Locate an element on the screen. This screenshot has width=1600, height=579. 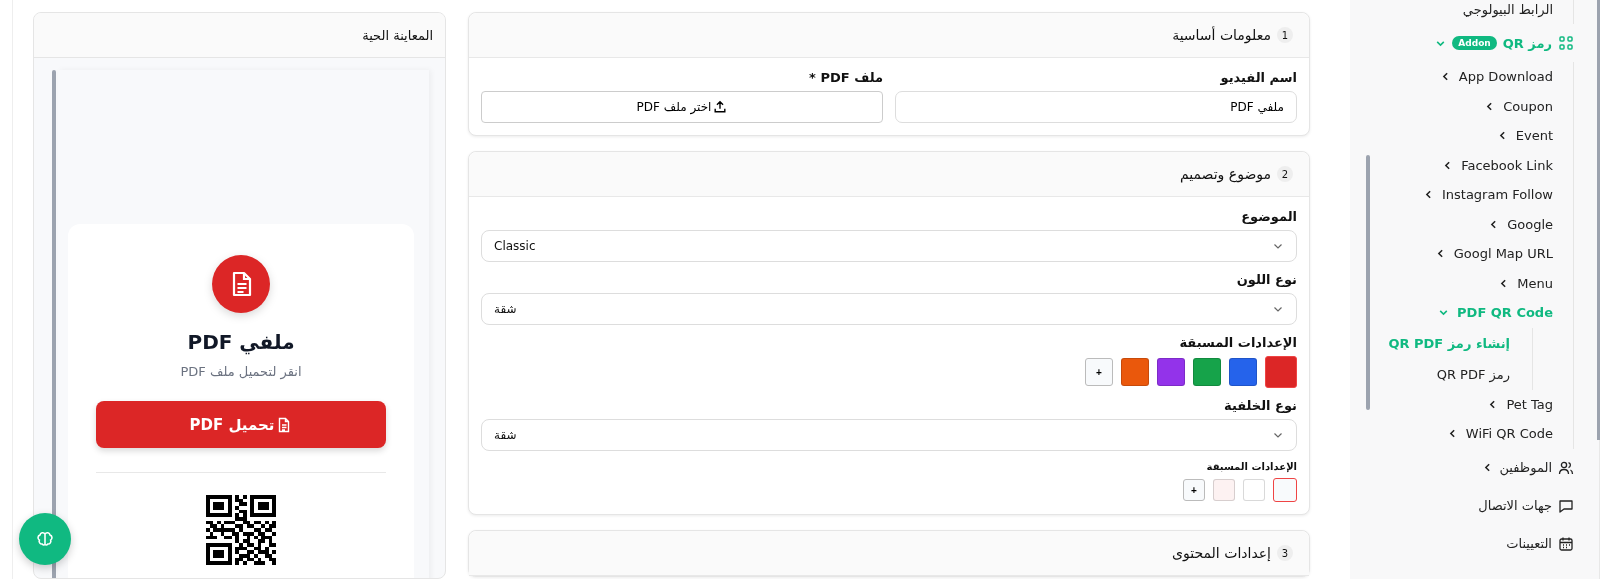
sidebar-item: Google is located at coordinates (1457, 224).